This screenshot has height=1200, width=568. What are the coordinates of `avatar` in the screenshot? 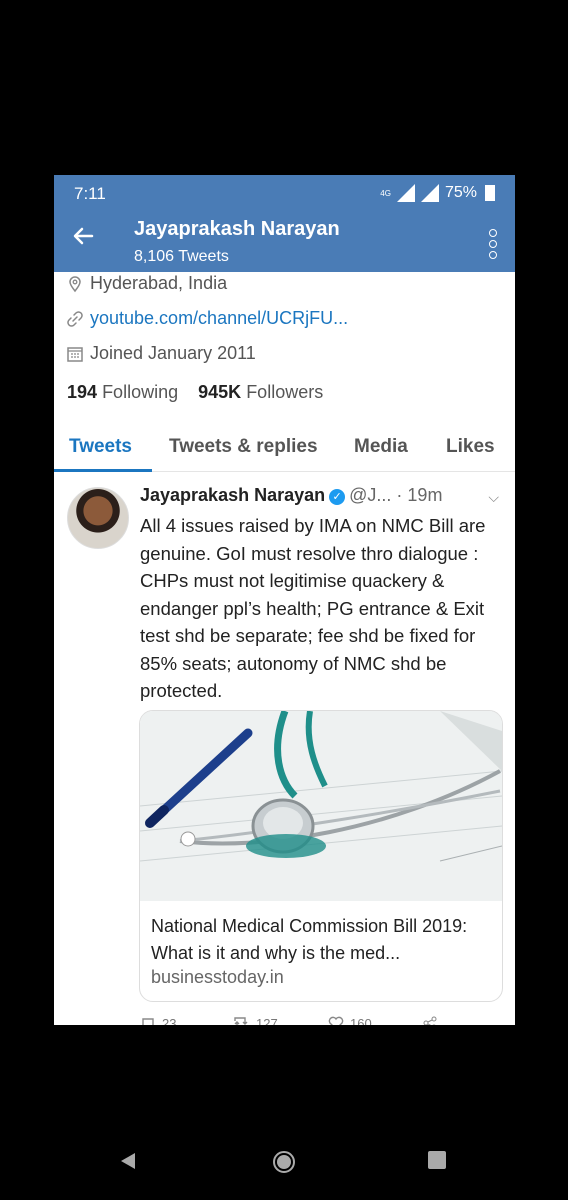 It's located at (98, 518).